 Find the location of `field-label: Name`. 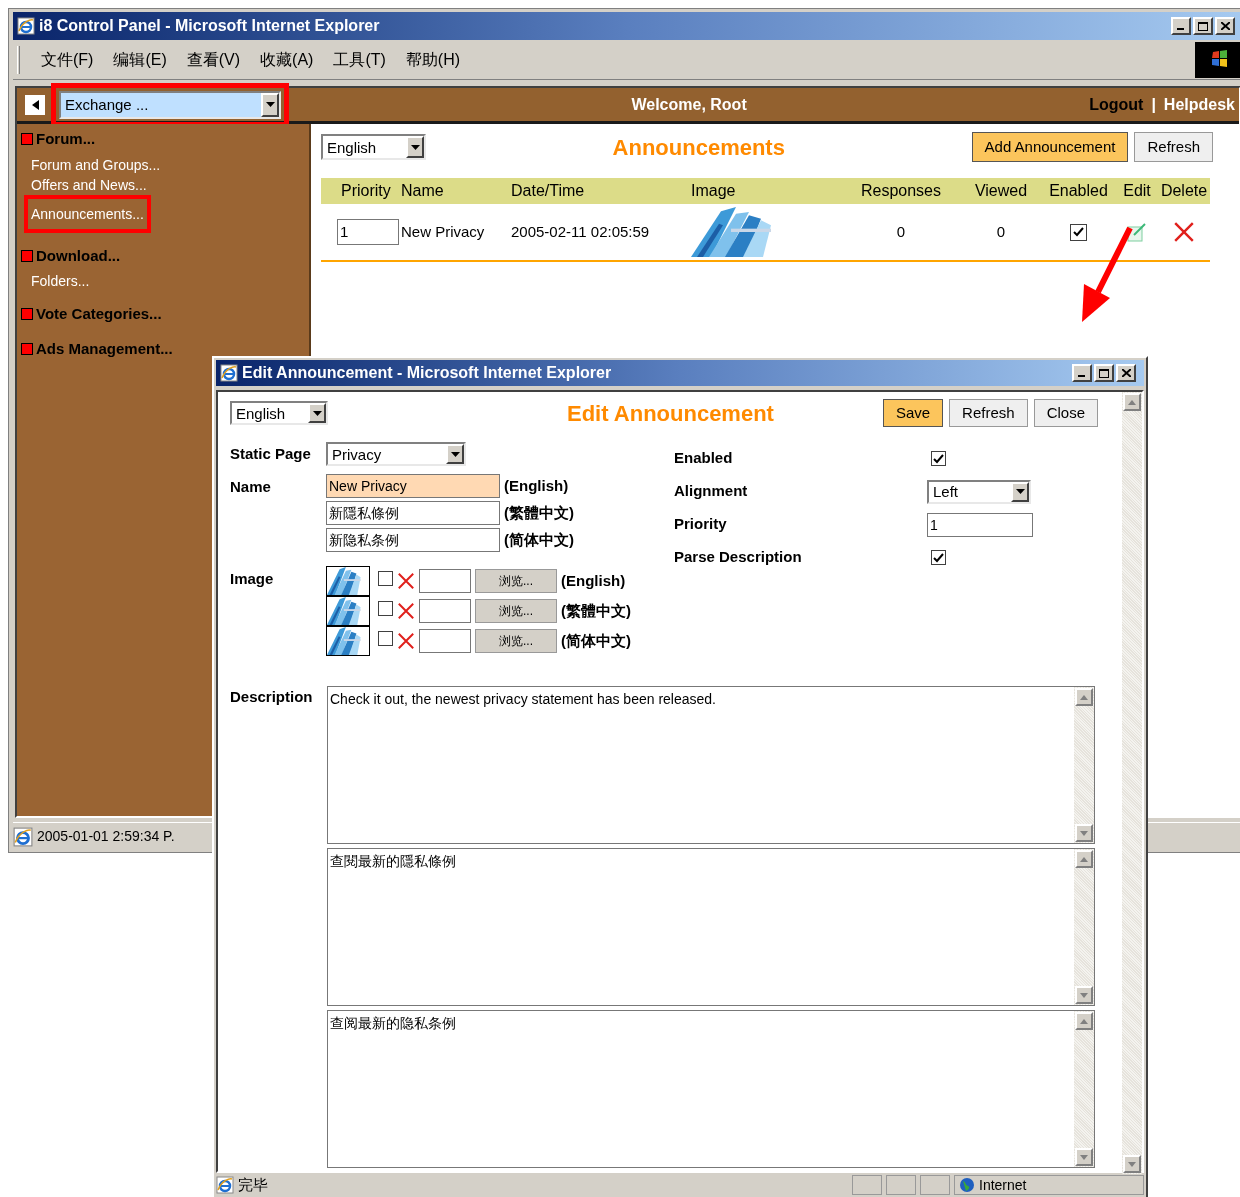

field-label: Name is located at coordinates (251, 487).